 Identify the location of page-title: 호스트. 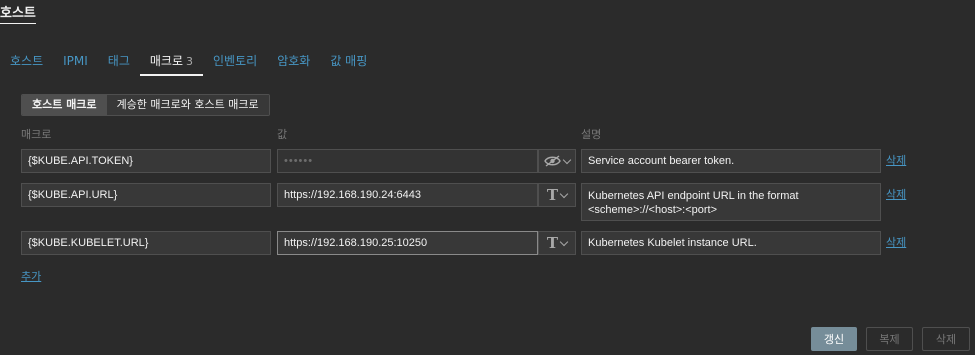
(18, 14).